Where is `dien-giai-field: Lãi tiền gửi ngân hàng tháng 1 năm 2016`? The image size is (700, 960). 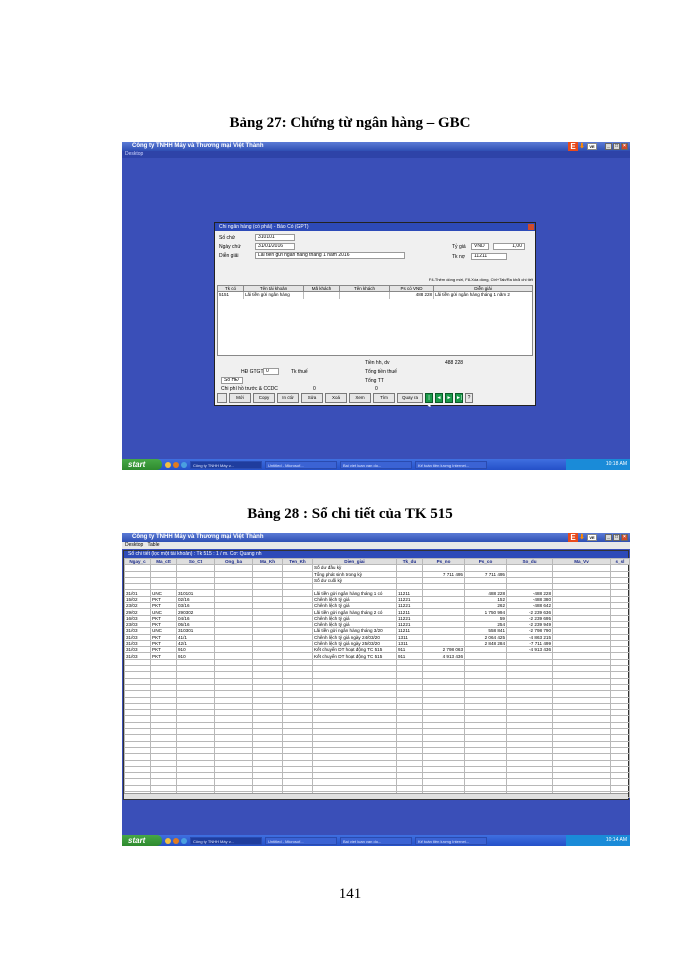 dien-giai-field: Lãi tiền gửi ngân hàng tháng 1 năm 2016 is located at coordinates (330, 255).